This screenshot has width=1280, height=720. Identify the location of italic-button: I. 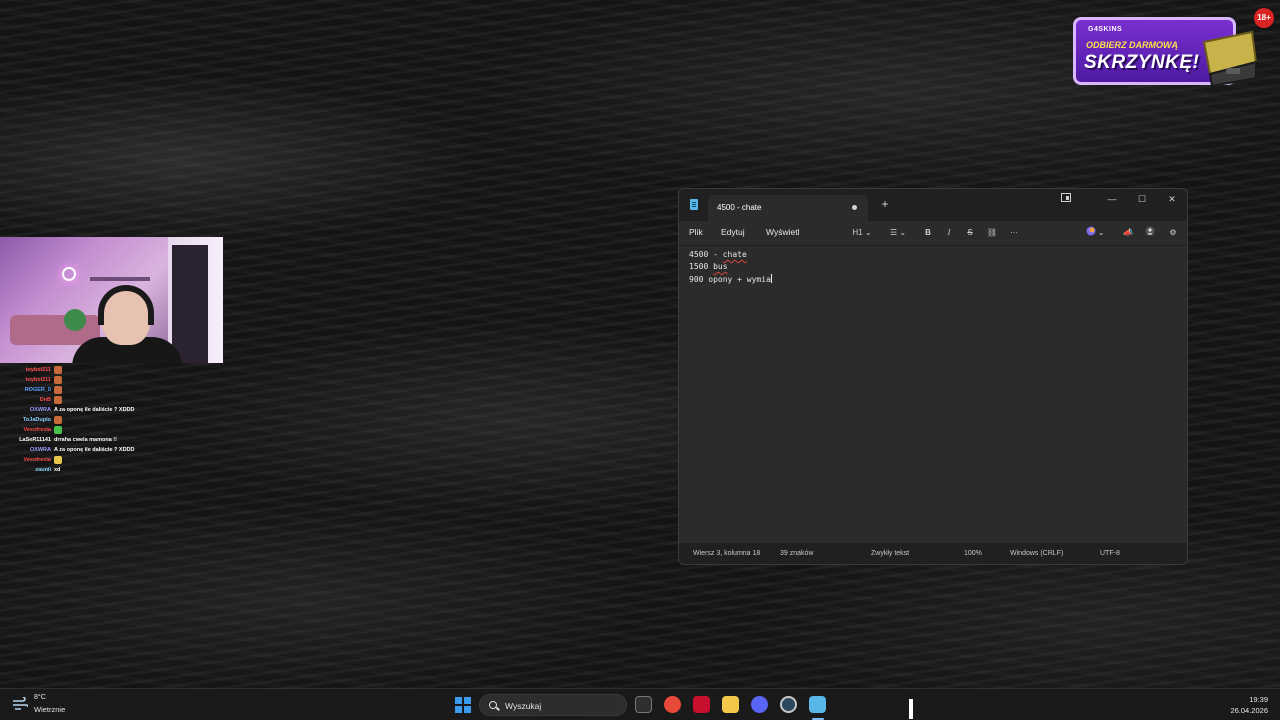
(949, 233).